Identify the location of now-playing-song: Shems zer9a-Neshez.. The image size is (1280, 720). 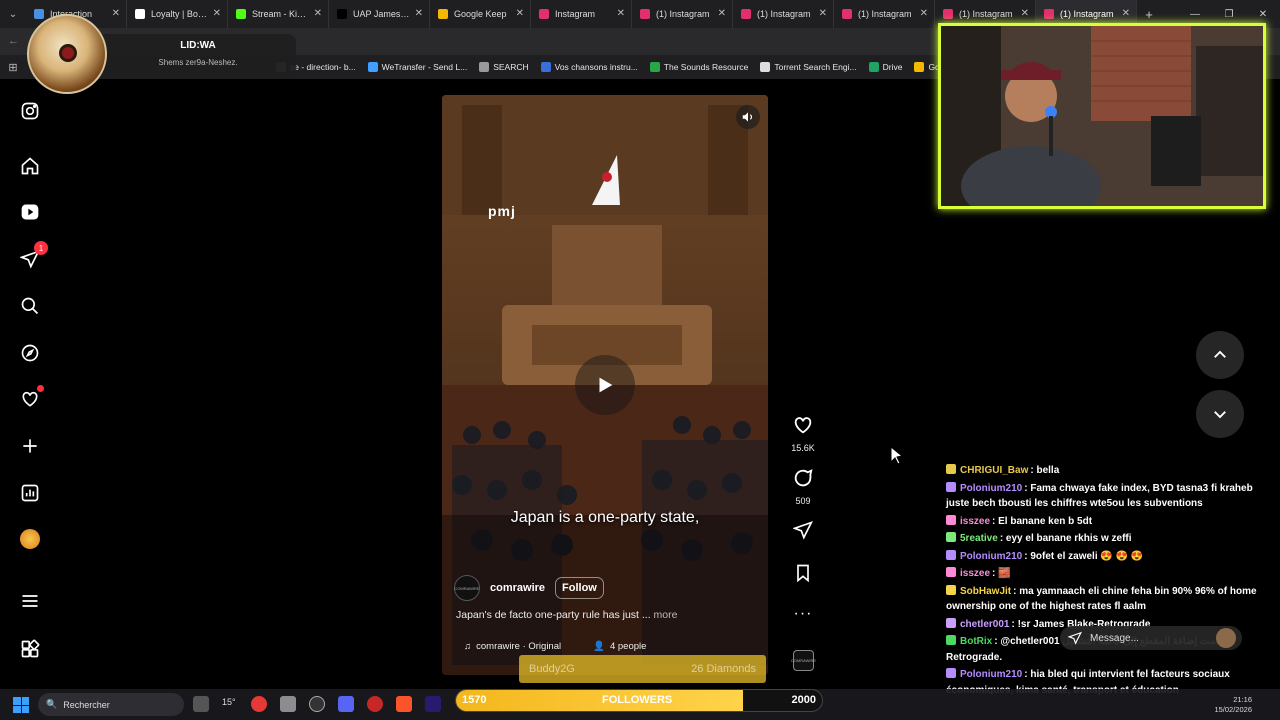
(198, 62).